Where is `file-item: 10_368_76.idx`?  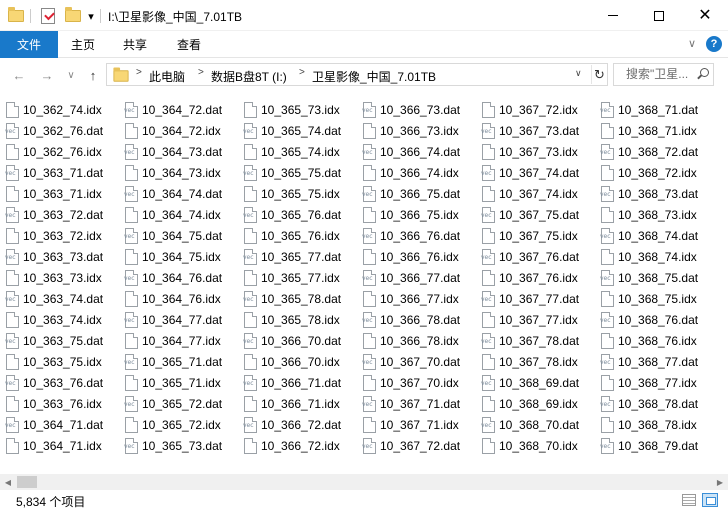 file-item: 10_368_76.idx is located at coordinates (649, 341).